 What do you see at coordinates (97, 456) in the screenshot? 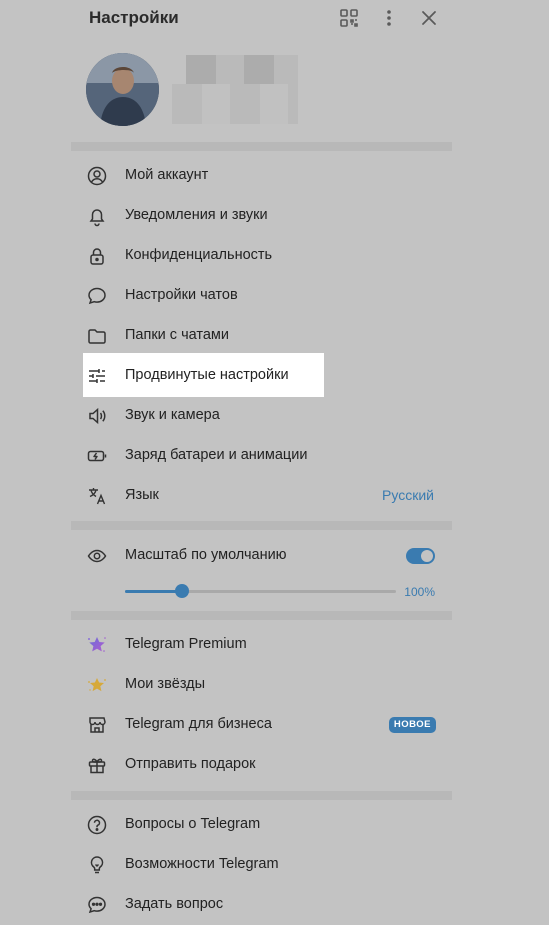
I see `battery-icon` at bounding box center [97, 456].